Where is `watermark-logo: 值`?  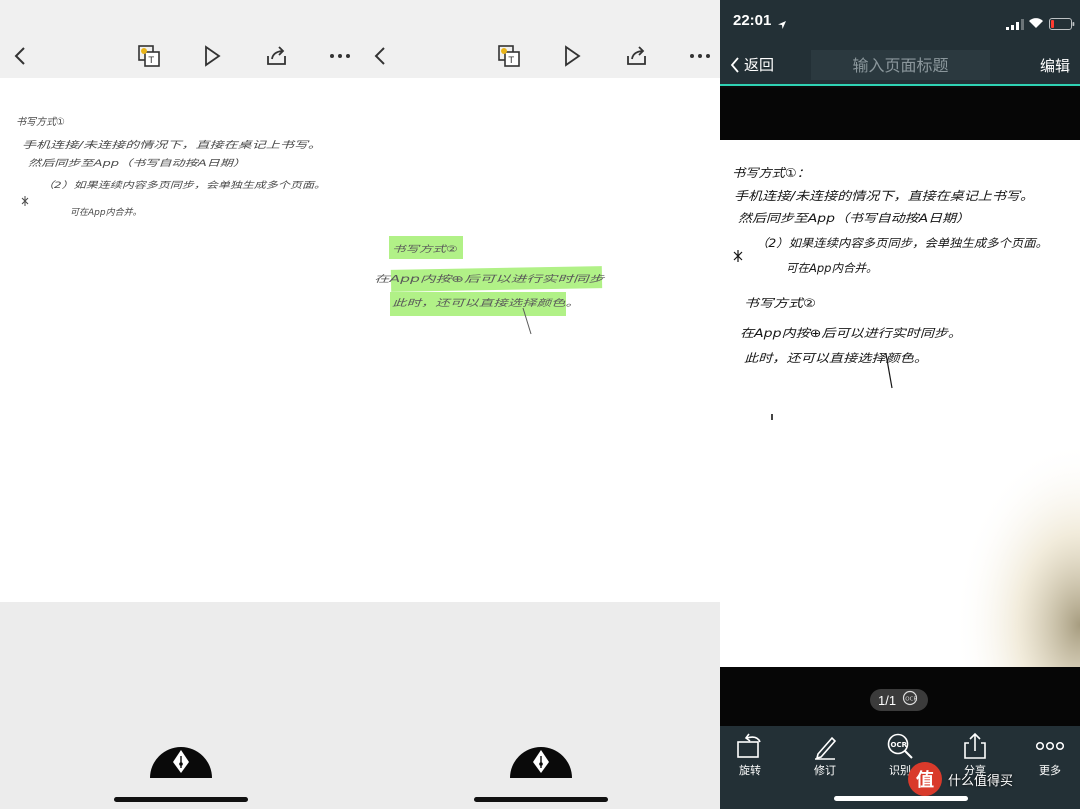 watermark-logo: 值 is located at coordinates (925, 779).